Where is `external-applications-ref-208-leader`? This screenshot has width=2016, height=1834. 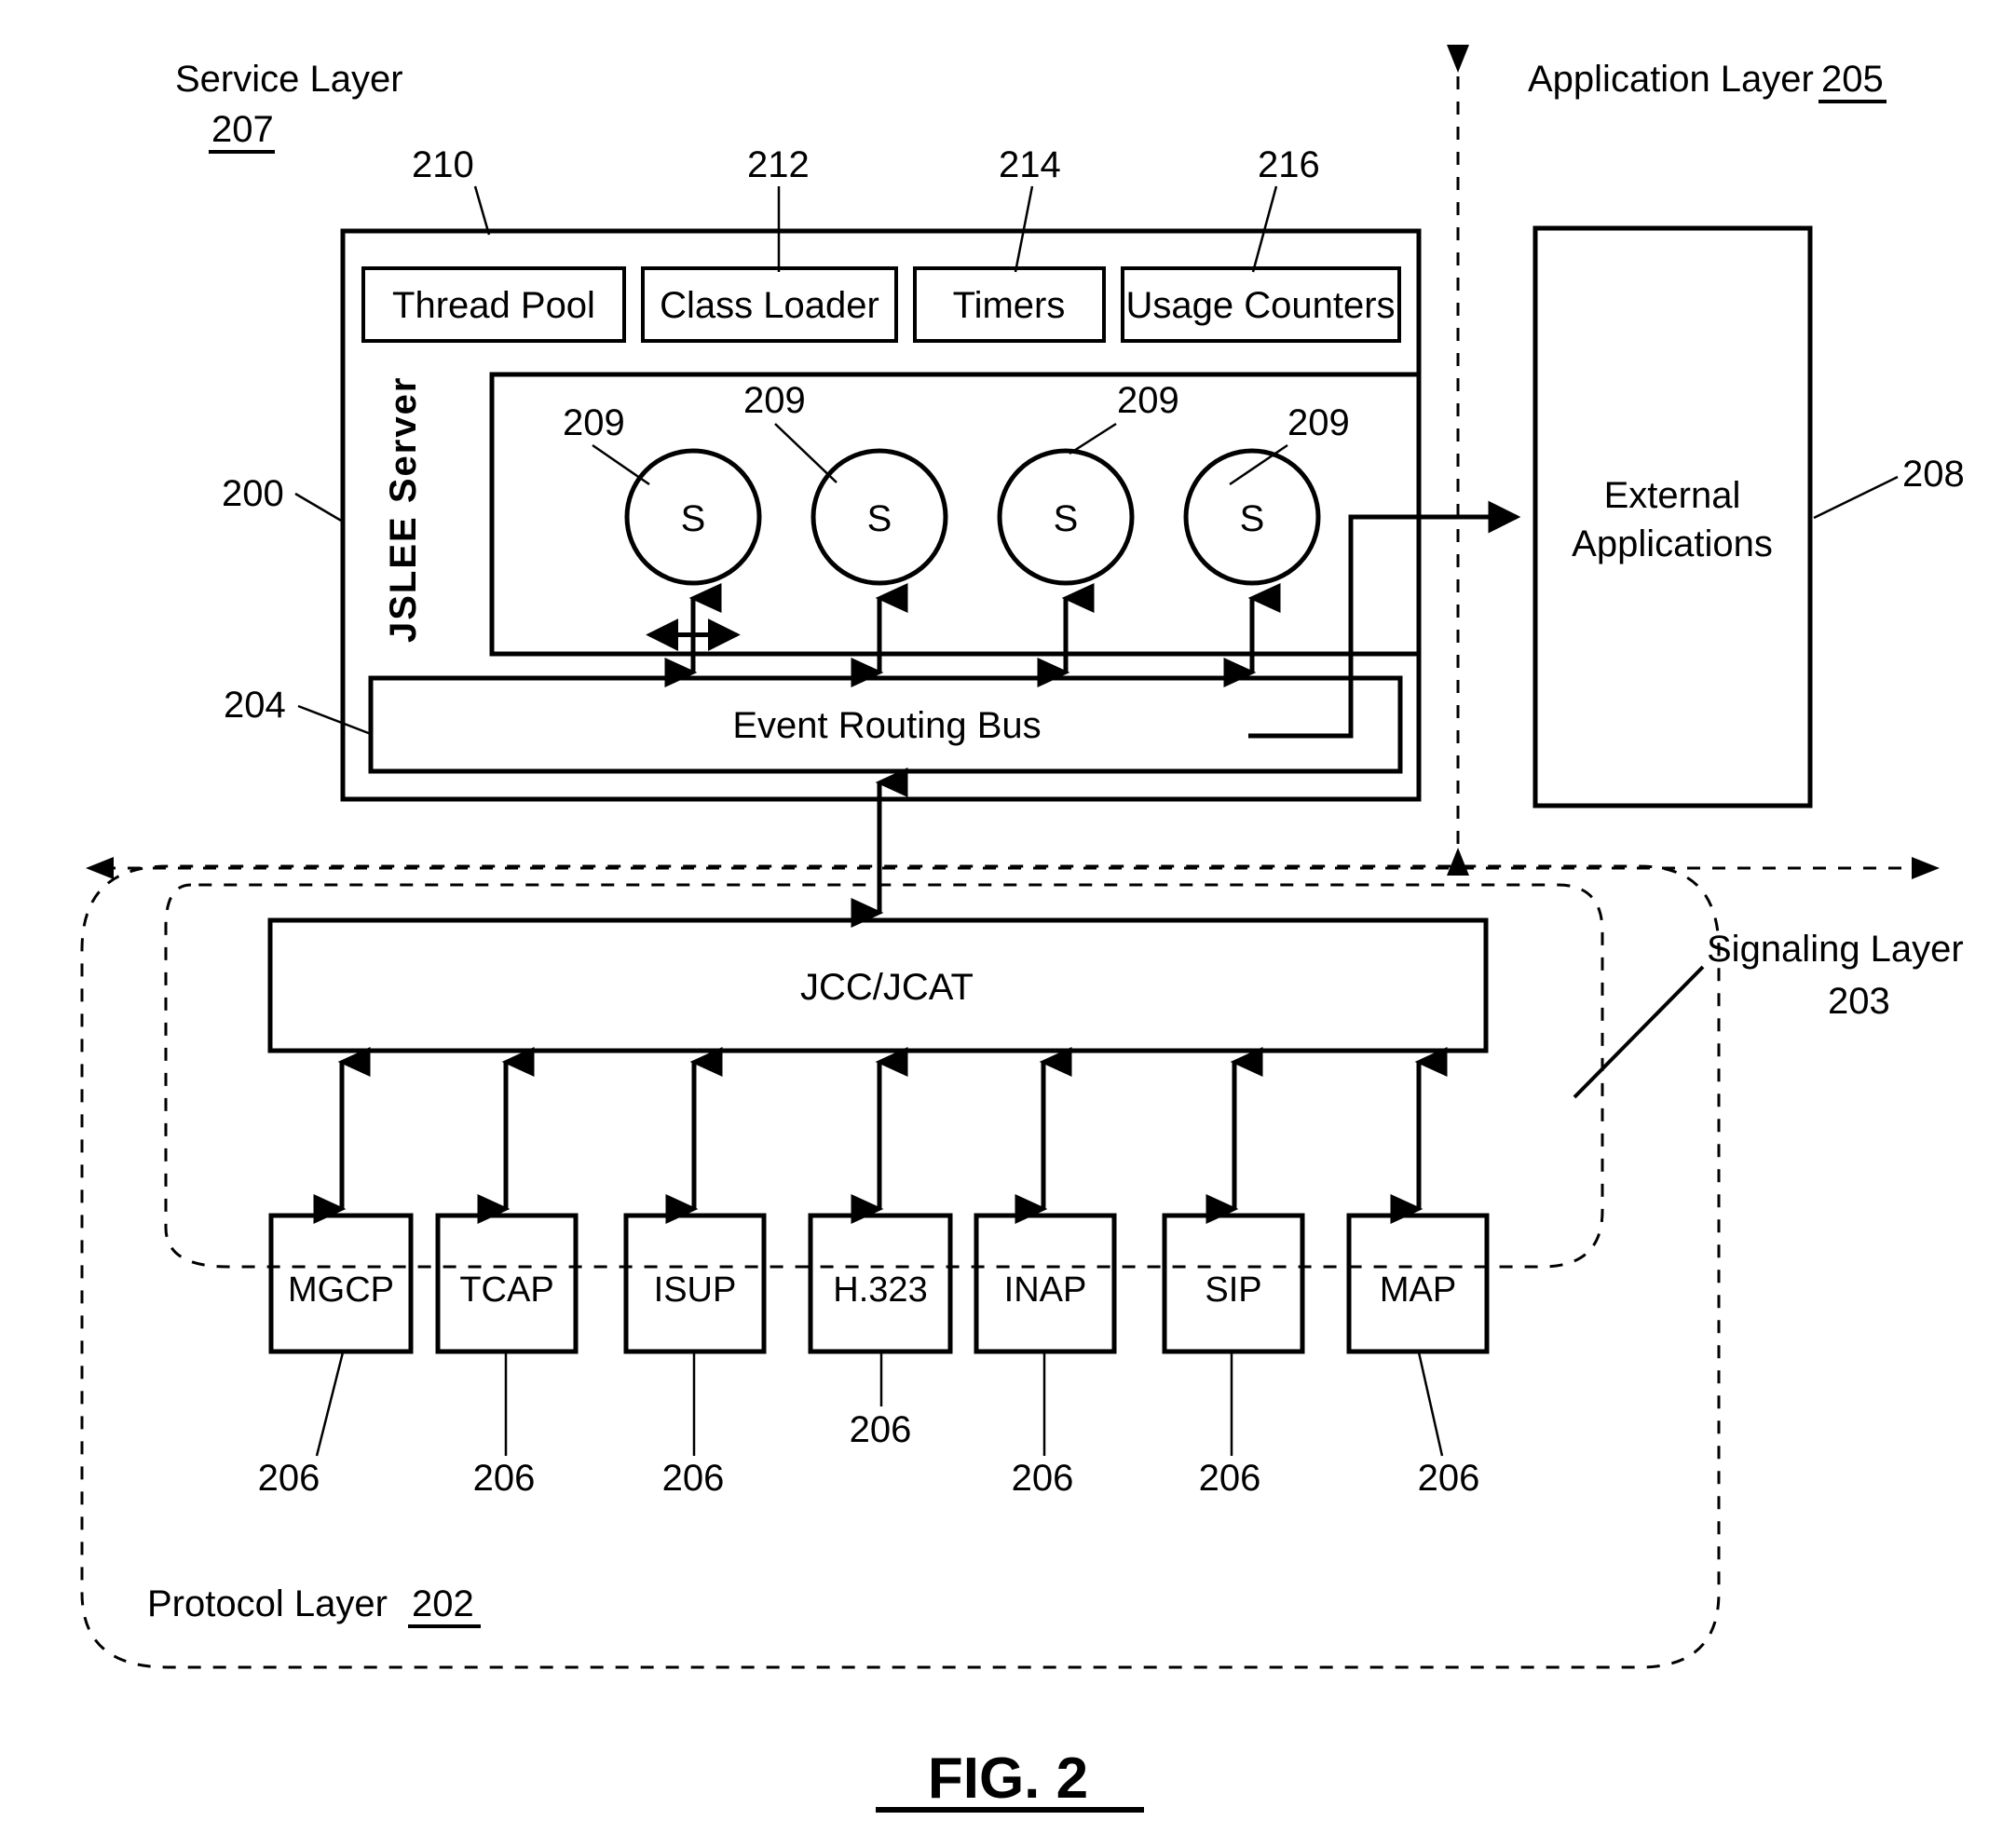
external-applications-ref-208-leader is located at coordinates (1856, 497).